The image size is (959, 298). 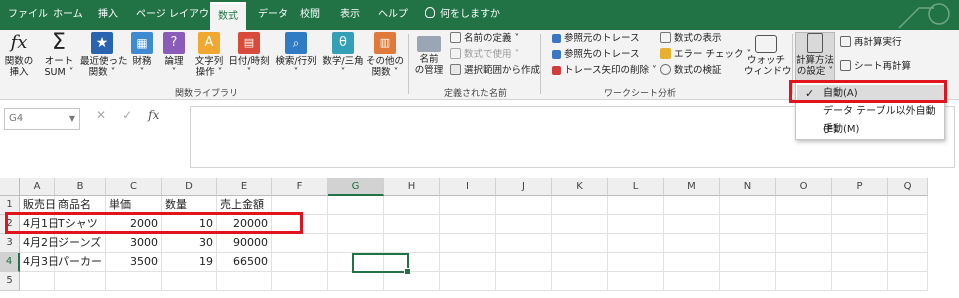 What do you see at coordinates (484, 55) in the screenshot?
I see `use-in-formula-button: 数式で使用 ˅` at bounding box center [484, 55].